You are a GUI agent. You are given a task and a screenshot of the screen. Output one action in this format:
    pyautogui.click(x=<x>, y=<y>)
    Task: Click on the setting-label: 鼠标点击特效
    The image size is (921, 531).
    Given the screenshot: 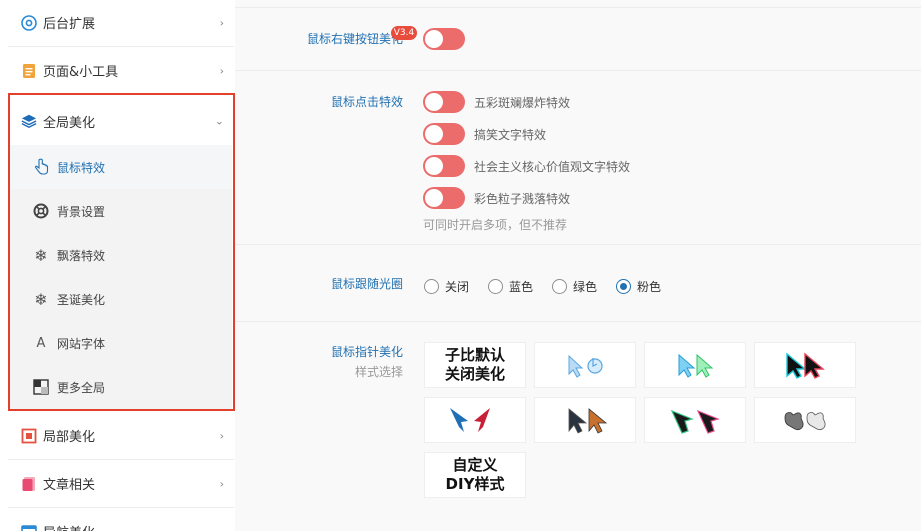 What is the action you would take?
    pyautogui.click(x=366, y=102)
    